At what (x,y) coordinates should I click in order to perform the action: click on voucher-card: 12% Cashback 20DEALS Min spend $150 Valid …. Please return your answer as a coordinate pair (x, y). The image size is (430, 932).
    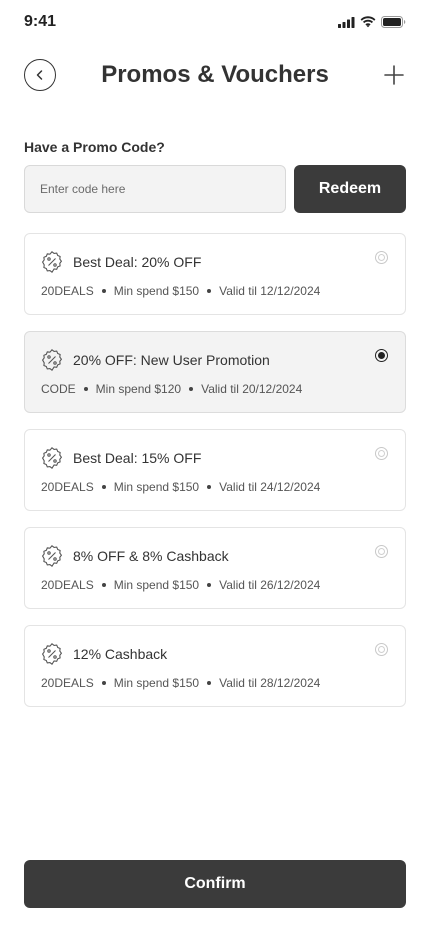
    Looking at the image, I should click on (215, 666).